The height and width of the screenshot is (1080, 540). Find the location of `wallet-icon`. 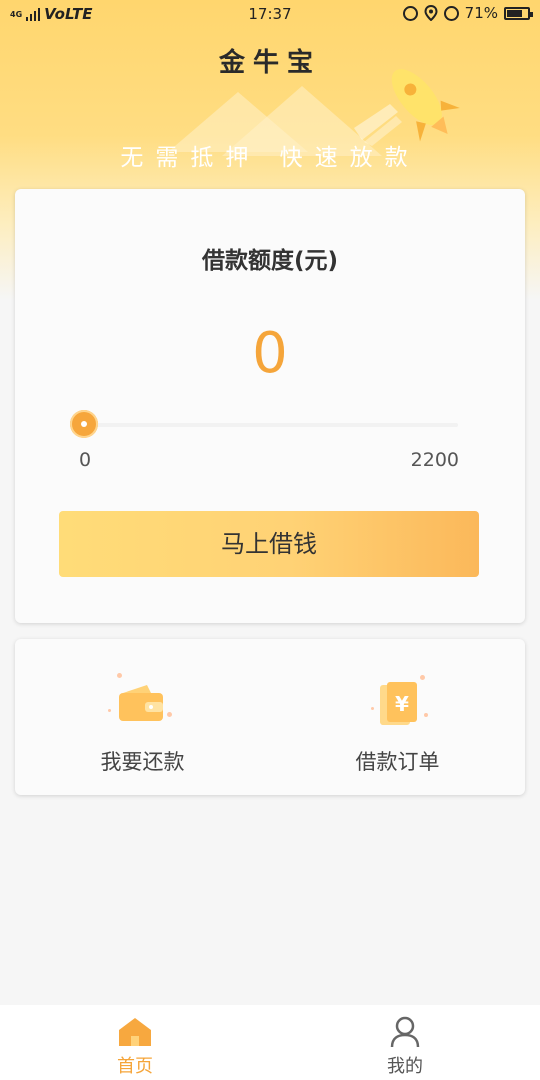

wallet-icon is located at coordinates (141, 703).